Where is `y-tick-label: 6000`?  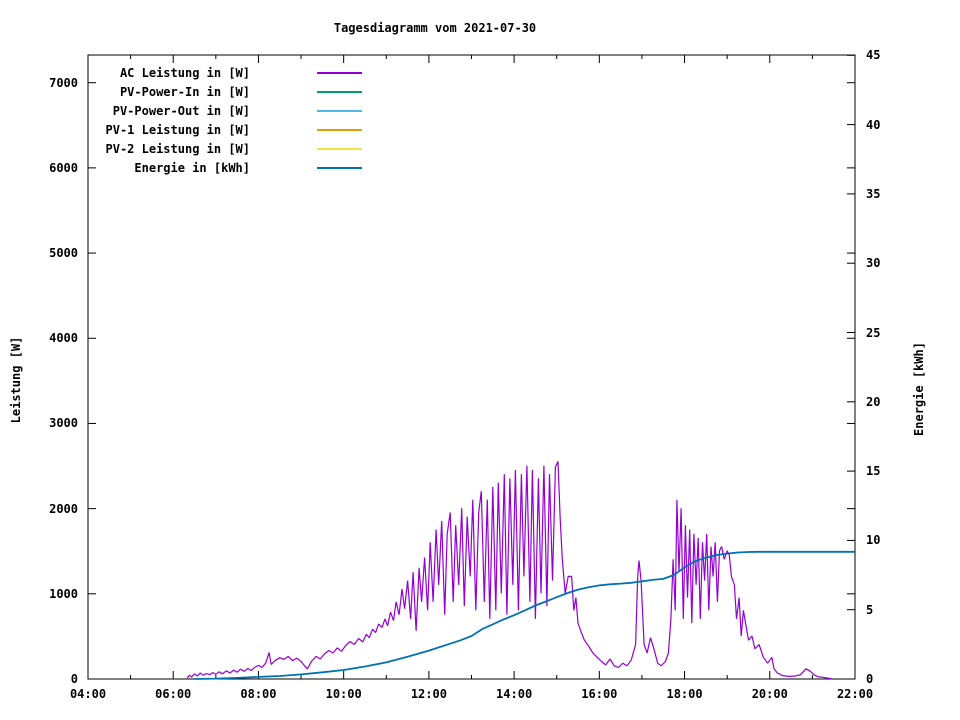 y-tick-label: 6000 is located at coordinates (63, 167).